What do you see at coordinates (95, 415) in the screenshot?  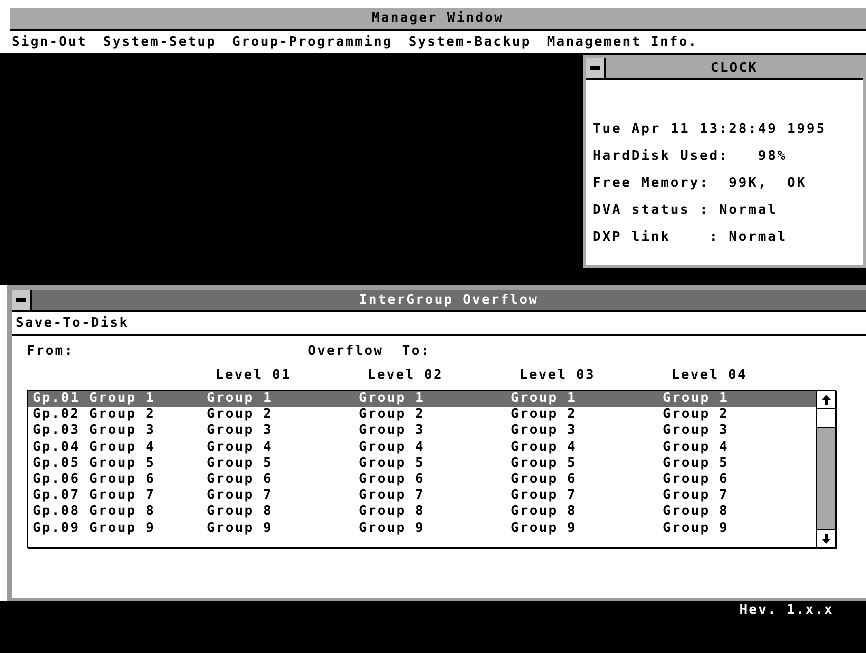 I see `table-cell-text: Gp.02 Group 2` at bounding box center [95, 415].